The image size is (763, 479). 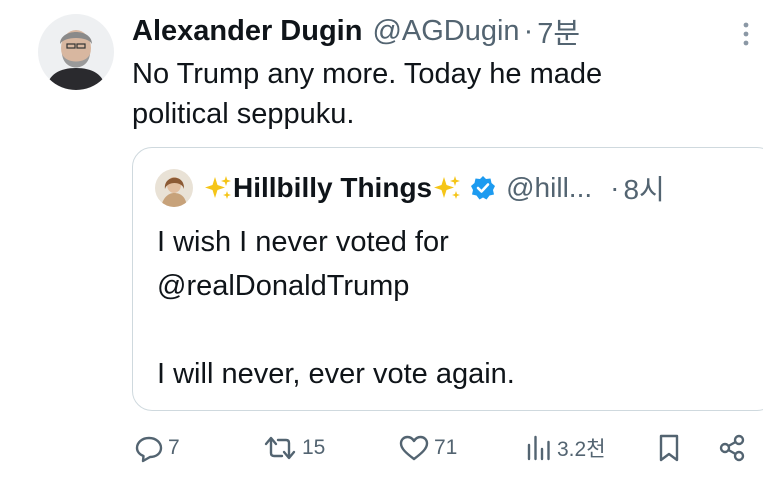 I want to click on tweet-header: Alexander Dugin @AGDugin · 7분, so click(x=356, y=31).